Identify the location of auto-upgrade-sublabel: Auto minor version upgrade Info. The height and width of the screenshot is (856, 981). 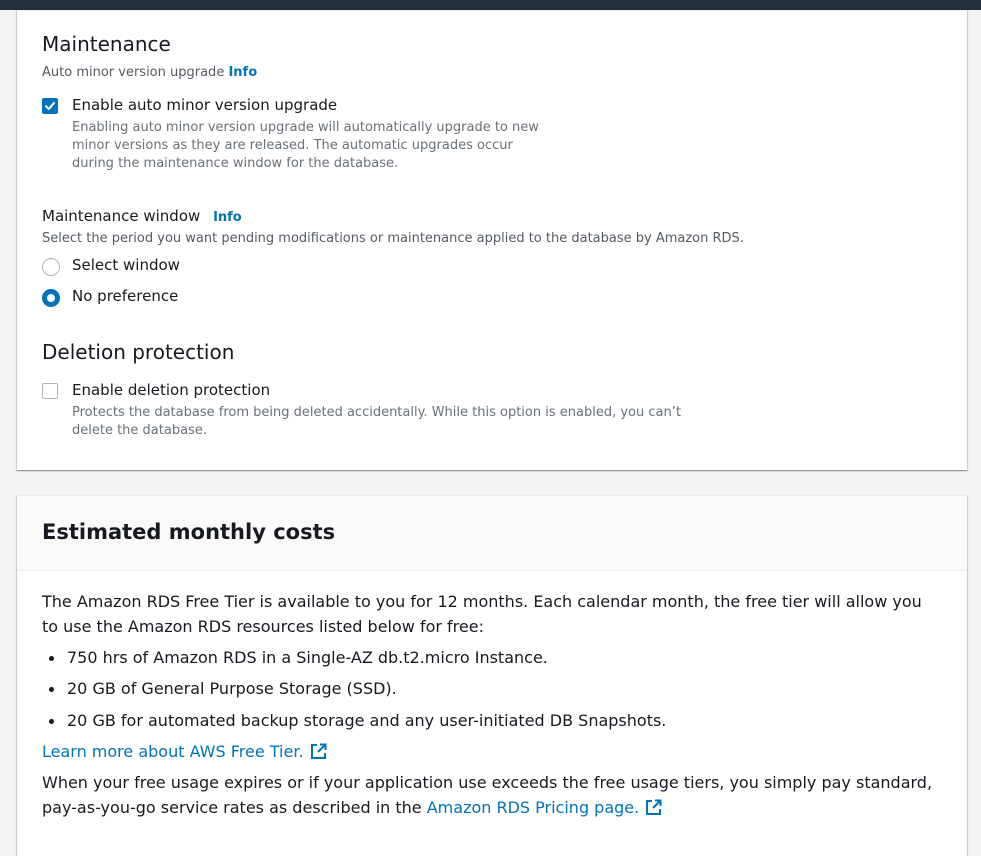
(149, 72).